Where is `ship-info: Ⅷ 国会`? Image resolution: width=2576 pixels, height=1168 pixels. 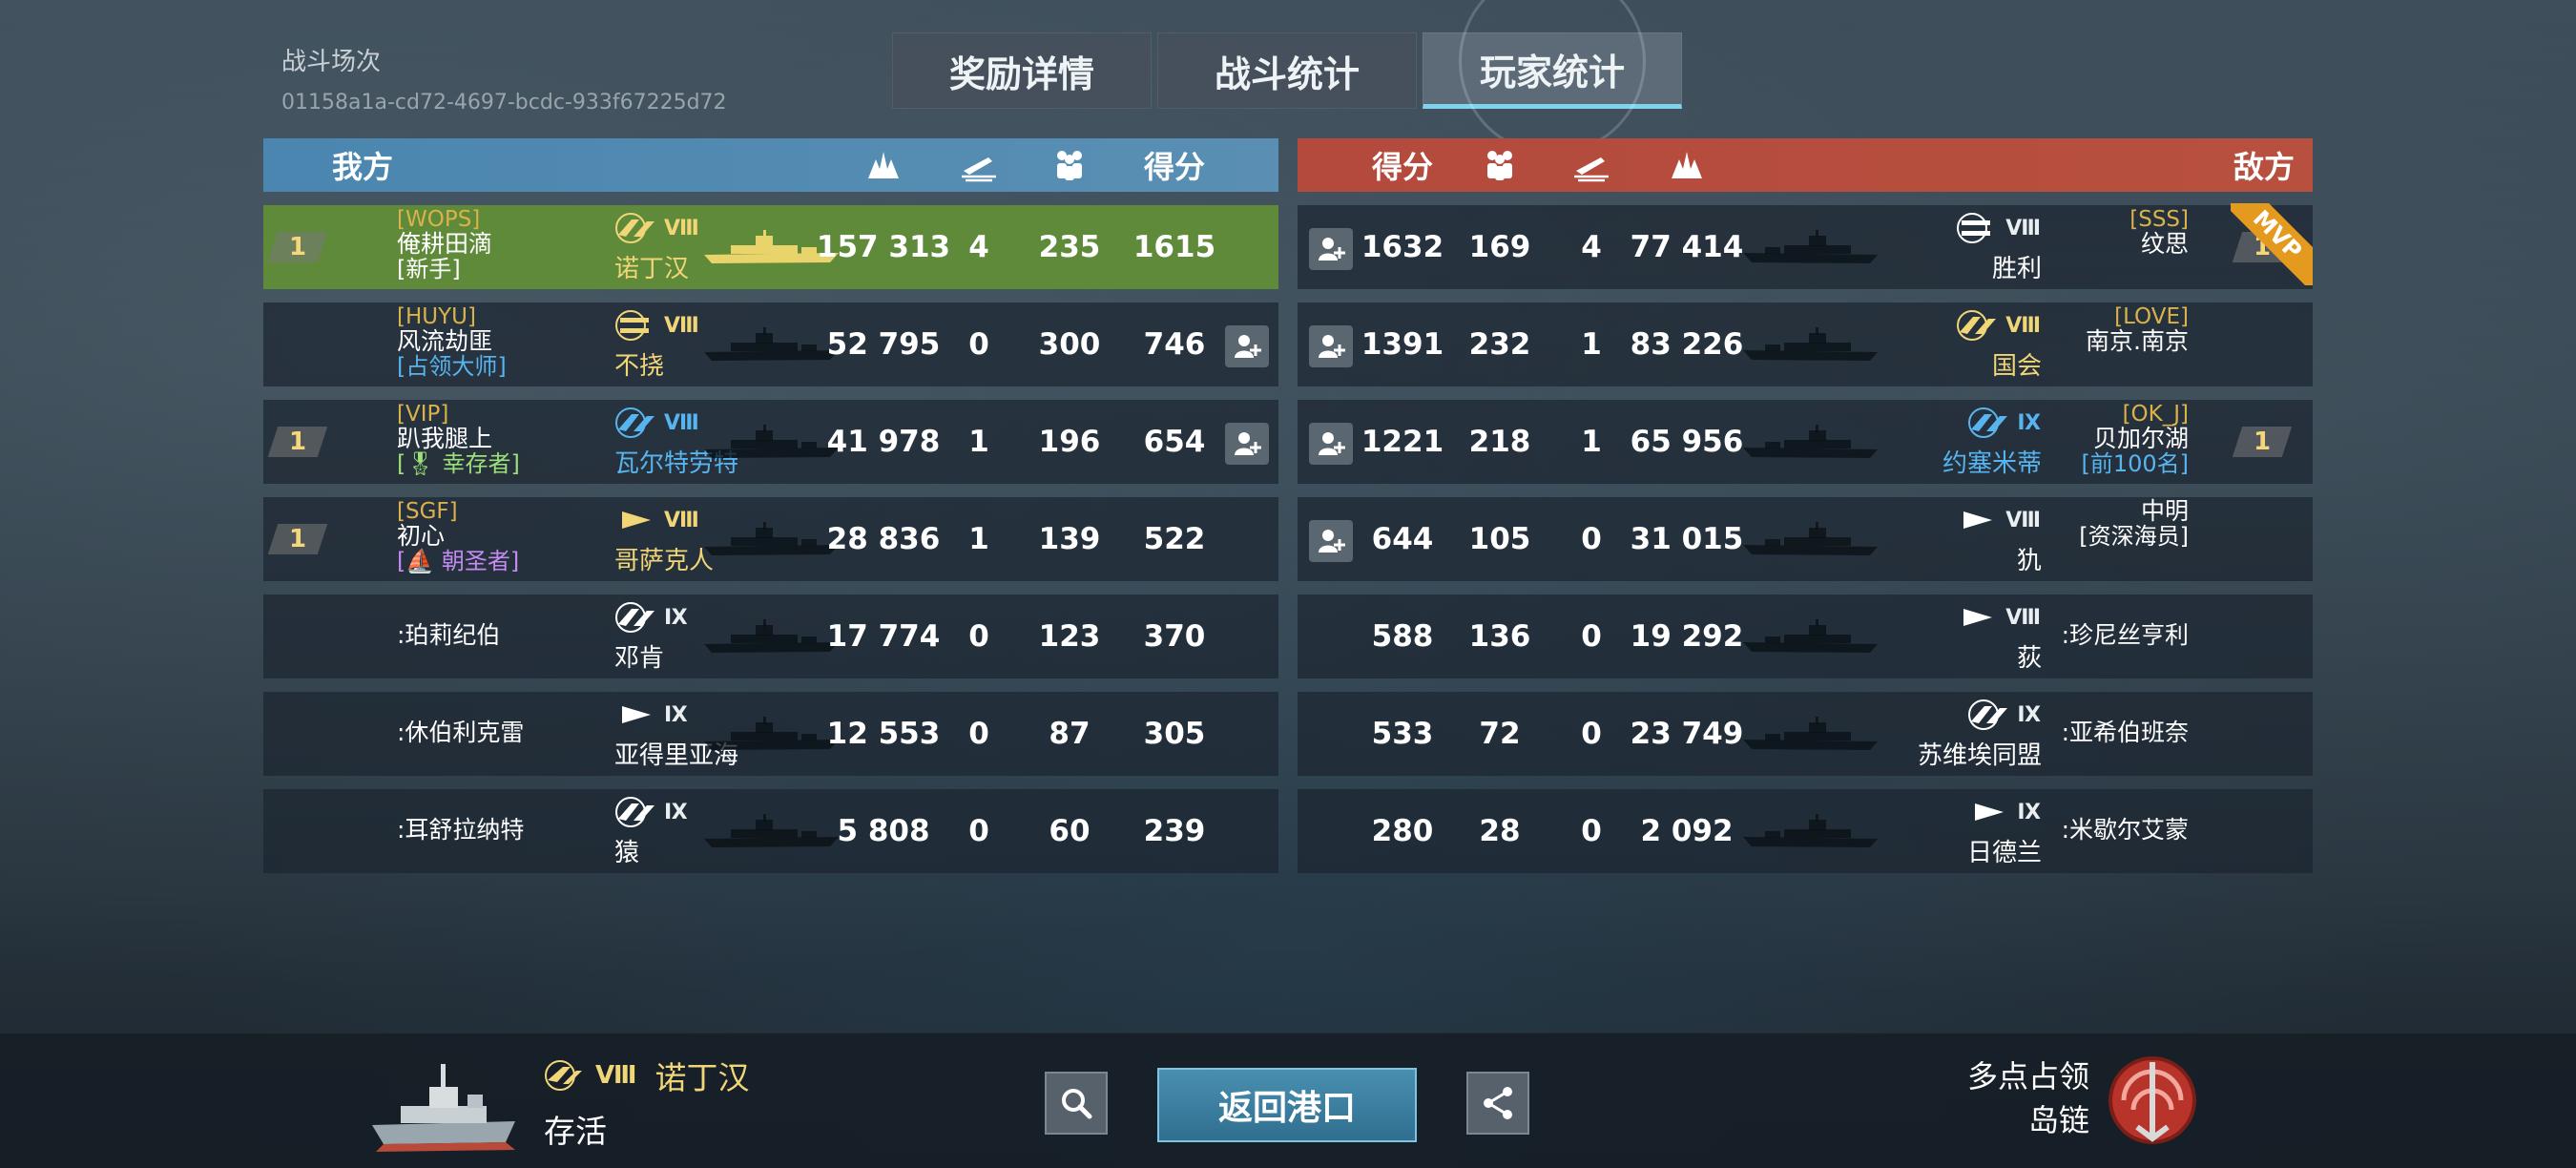
ship-info: Ⅷ 国会 is located at coordinates (1956, 344).